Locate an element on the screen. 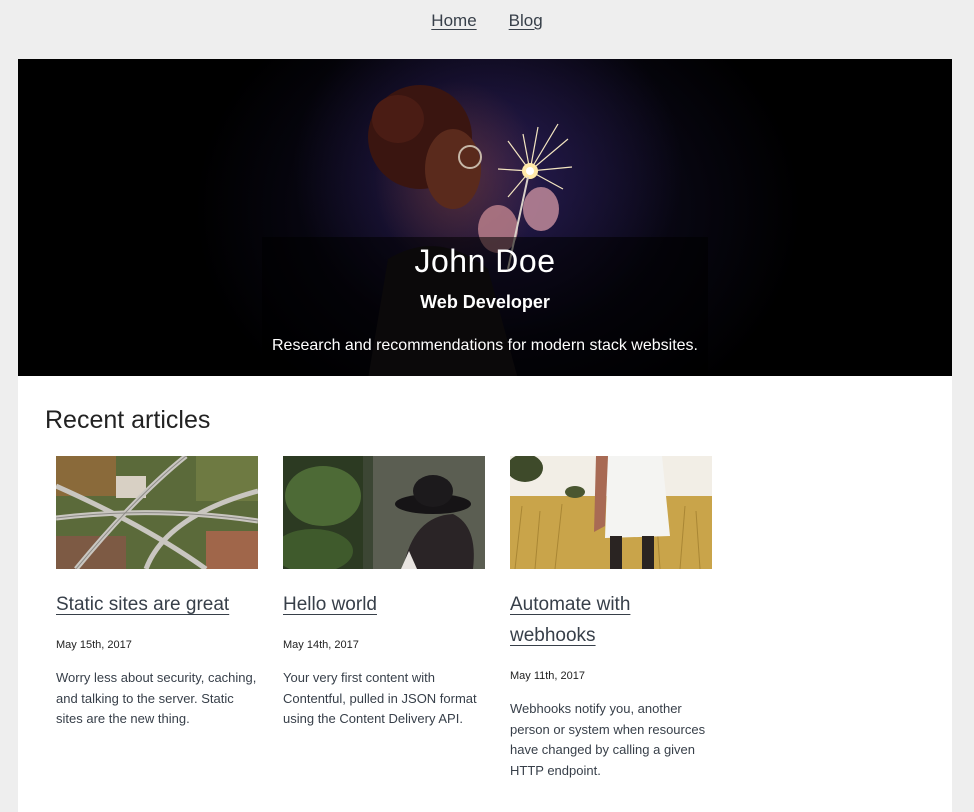 The width and height of the screenshot is (974, 812). hero-job-title: Web Developer is located at coordinates (485, 302).